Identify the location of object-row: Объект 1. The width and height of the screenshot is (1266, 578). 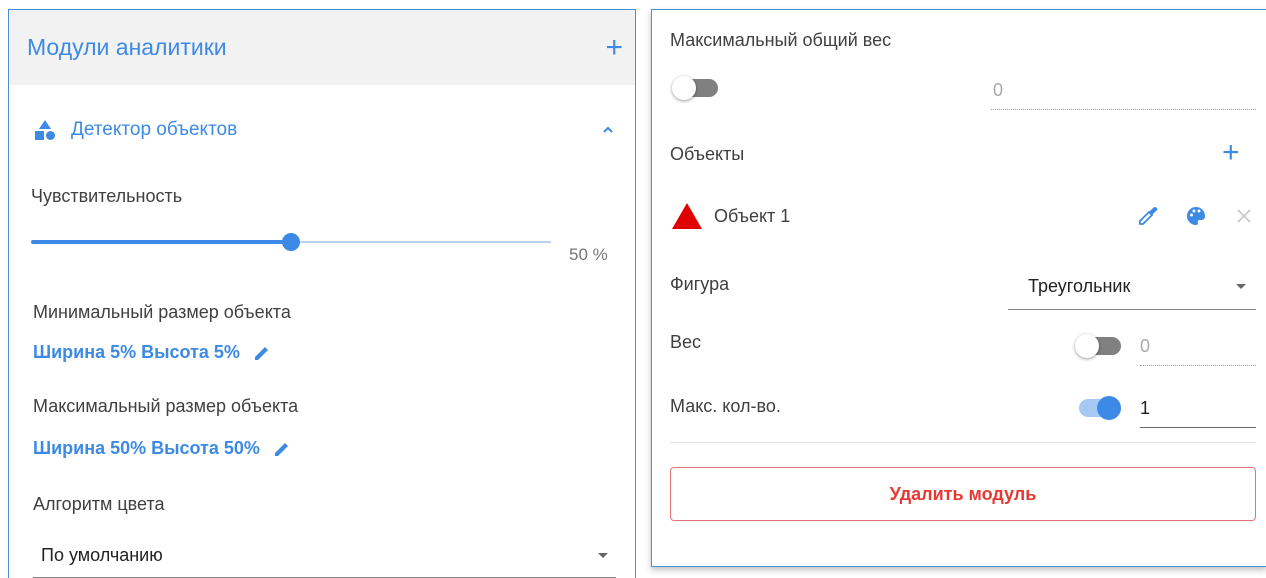
(963, 216).